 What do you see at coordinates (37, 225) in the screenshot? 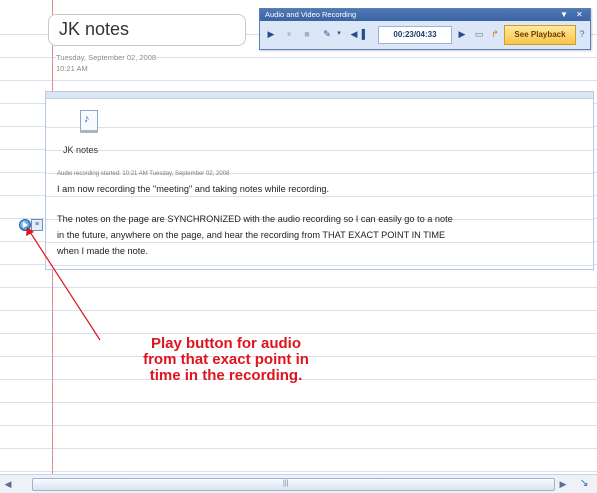
I see `audio-link-icon: ≡` at bounding box center [37, 225].